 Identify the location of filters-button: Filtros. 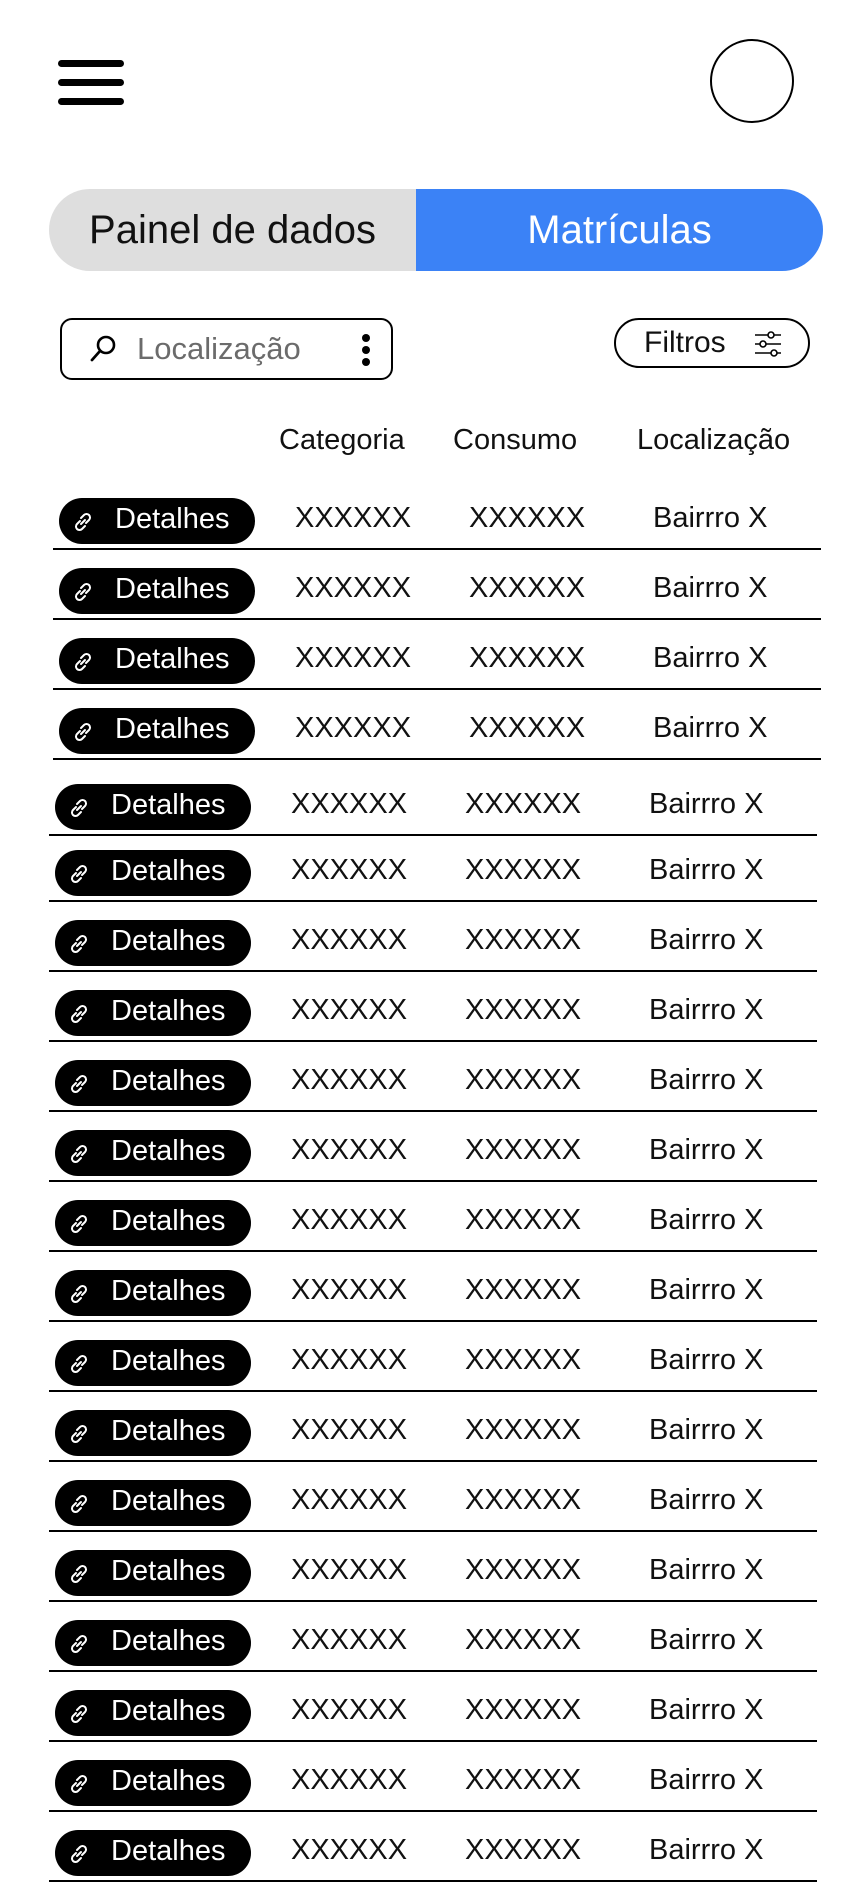
(712, 343).